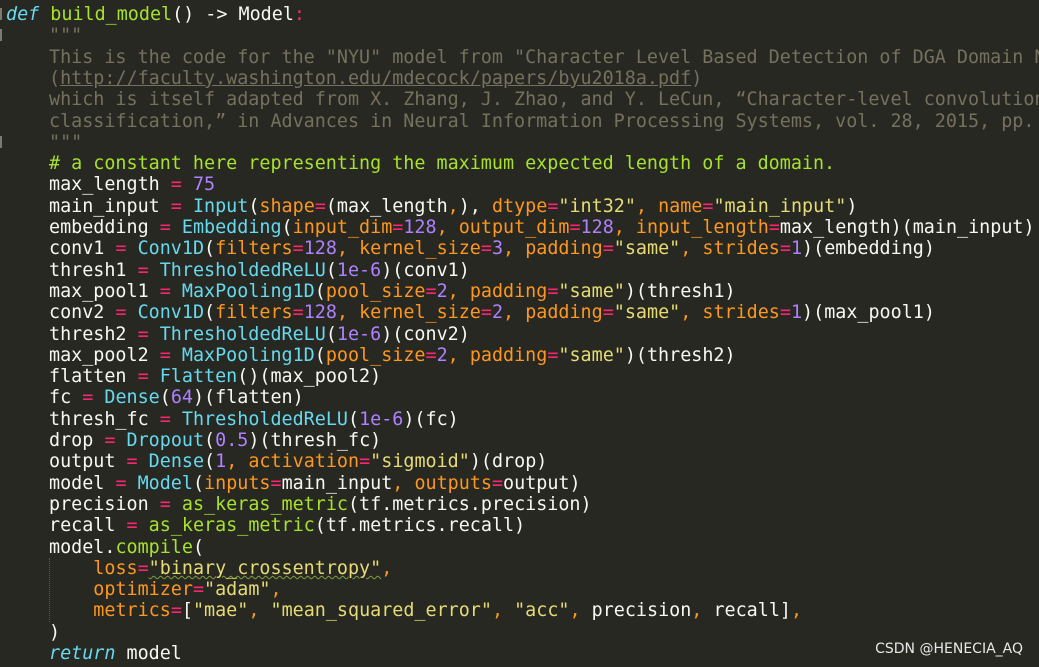  Describe the element at coordinates (780, 206) in the screenshot. I see `code-token: "main_input"` at that location.